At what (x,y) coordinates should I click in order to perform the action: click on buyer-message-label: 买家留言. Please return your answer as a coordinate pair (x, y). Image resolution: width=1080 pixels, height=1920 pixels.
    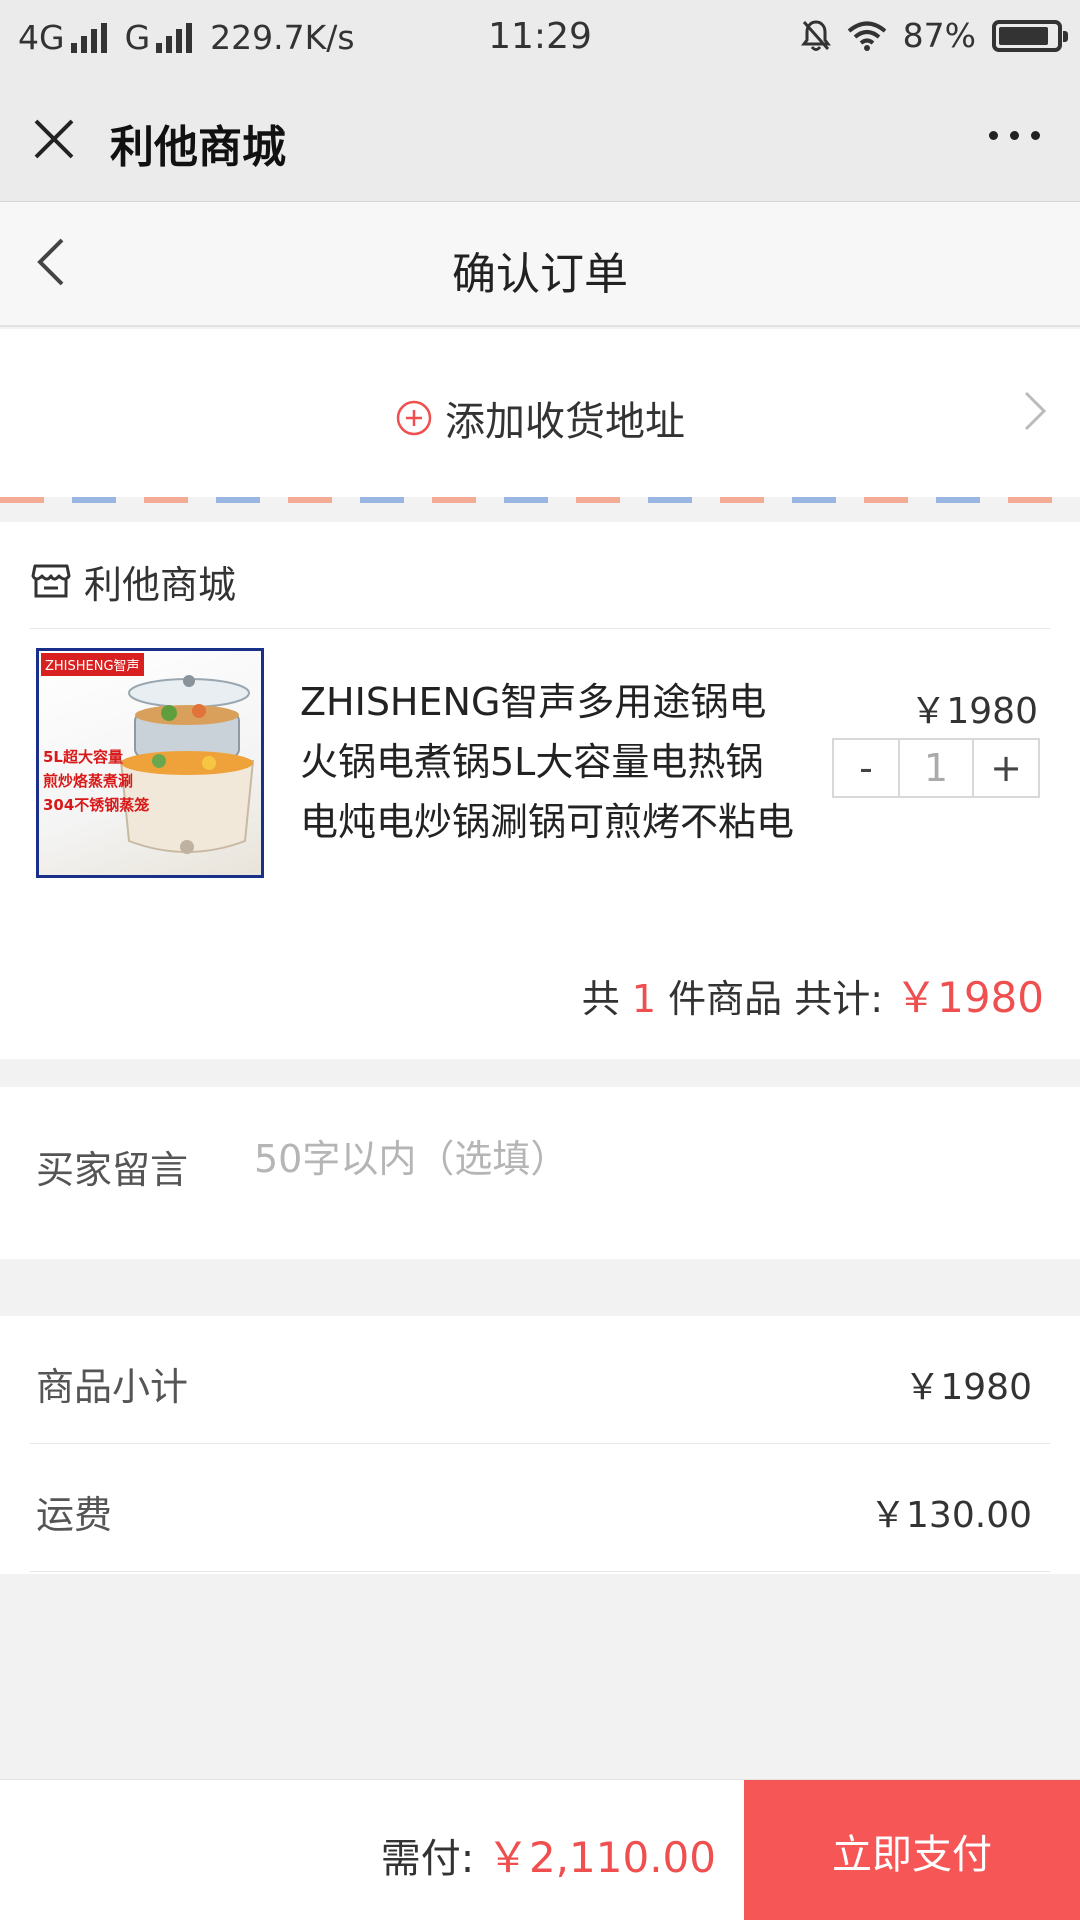
    Looking at the image, I should click on (112, 1170).